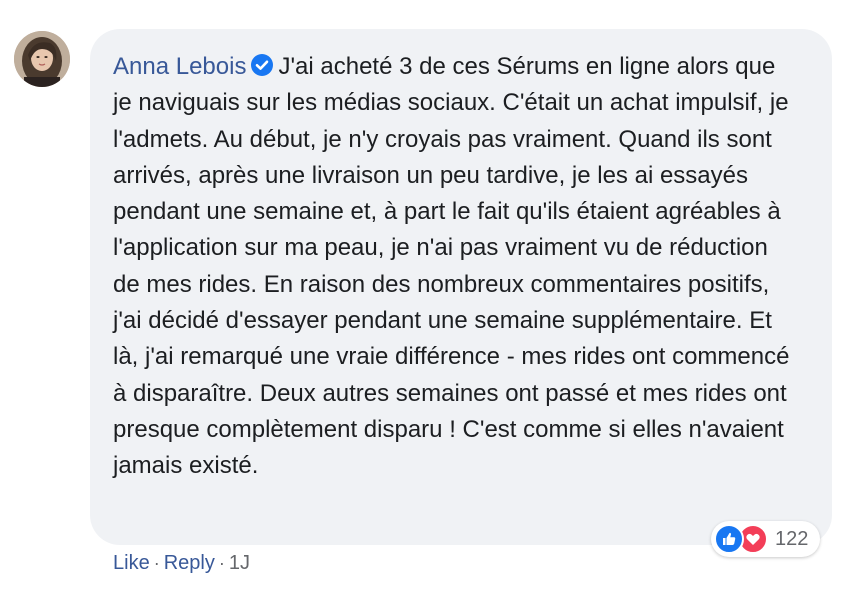  What do you see at coordinates (189, 563) in the screenshot?
I see `reply-link: Reply` at bounding box center [189, 563].